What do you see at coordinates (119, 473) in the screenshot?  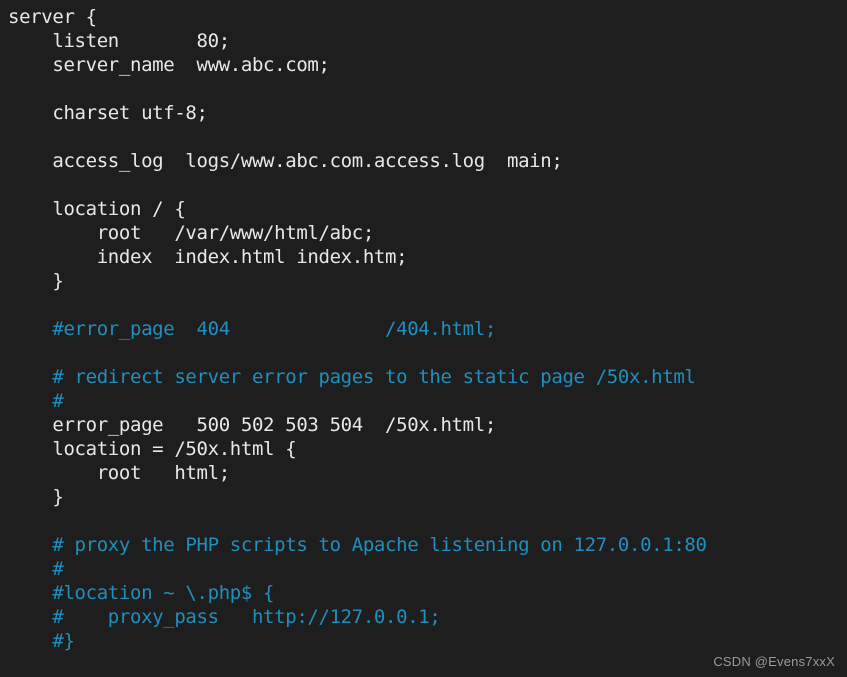 I see `code-line: root html;` at bounding box center [119, 473].